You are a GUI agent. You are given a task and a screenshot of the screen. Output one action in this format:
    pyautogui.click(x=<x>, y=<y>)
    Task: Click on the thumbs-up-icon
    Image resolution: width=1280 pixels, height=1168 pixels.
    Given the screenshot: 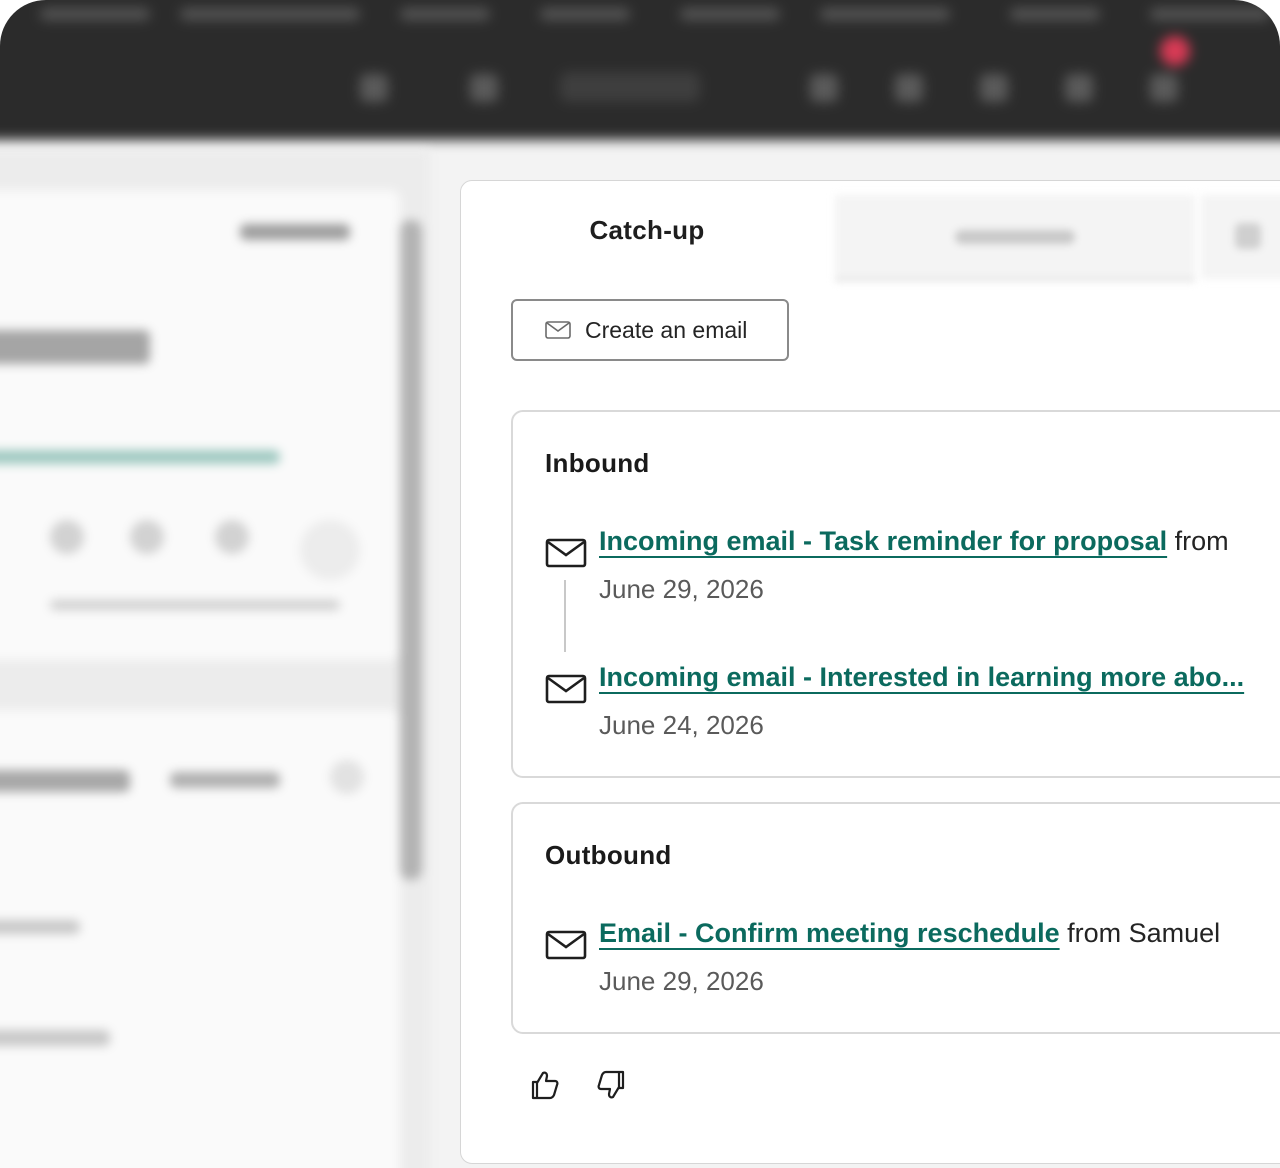 What is the action you would take?
    pyautogui.click(x=545, y=1085)
    